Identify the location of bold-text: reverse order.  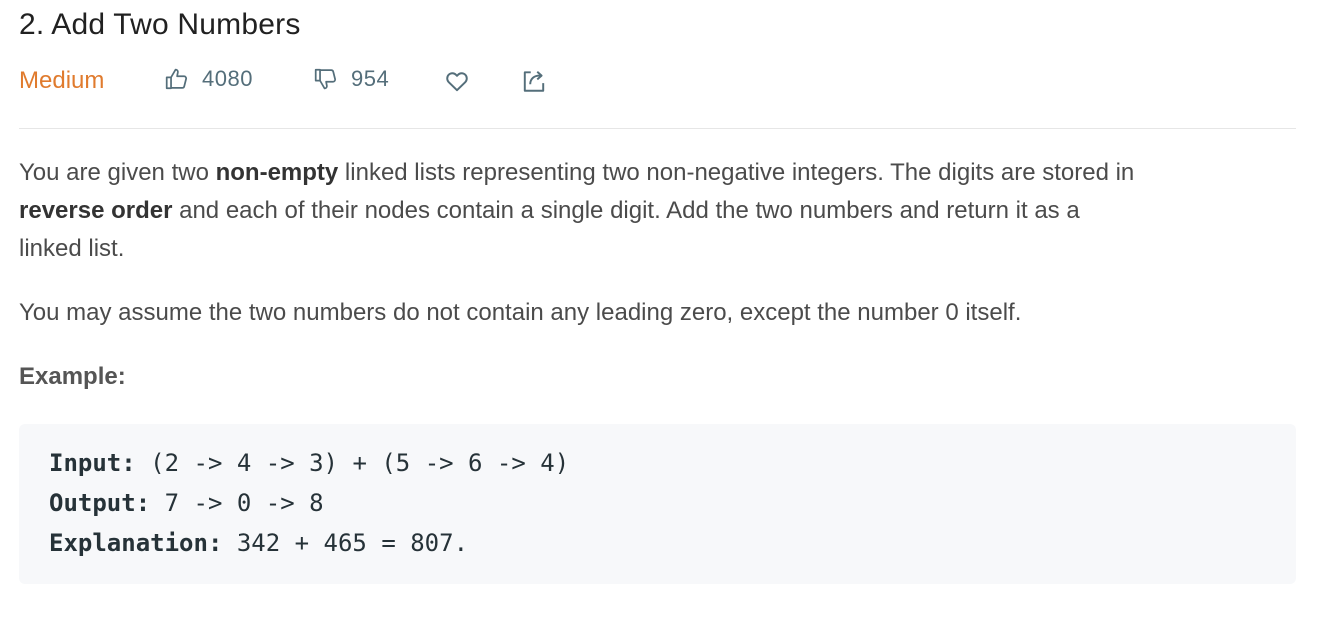
(96, 210).